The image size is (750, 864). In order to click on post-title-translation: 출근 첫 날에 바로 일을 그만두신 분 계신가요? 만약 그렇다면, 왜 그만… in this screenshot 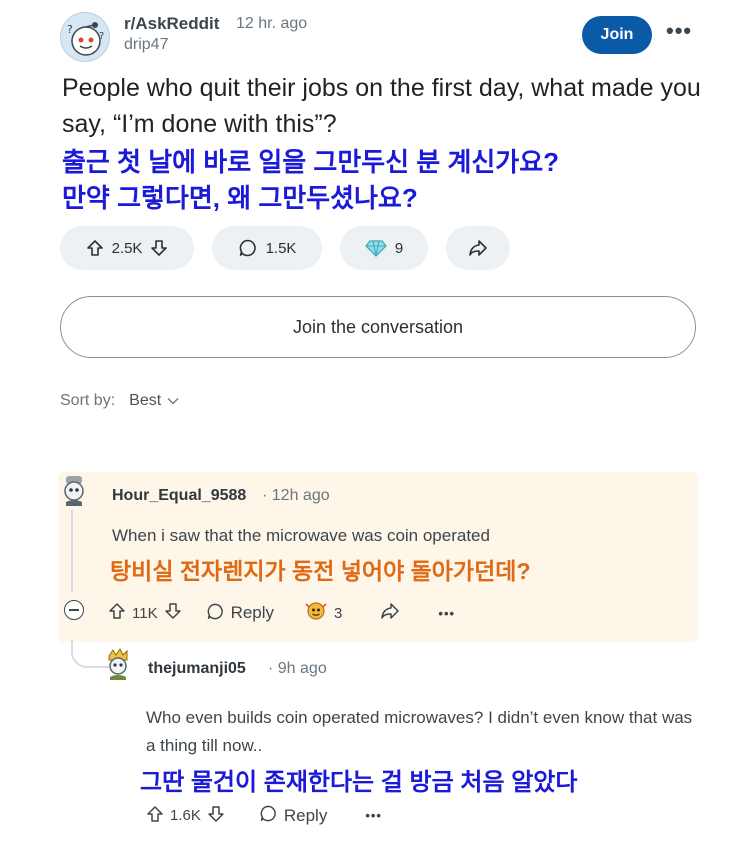, I will do `click(392, 180)`.